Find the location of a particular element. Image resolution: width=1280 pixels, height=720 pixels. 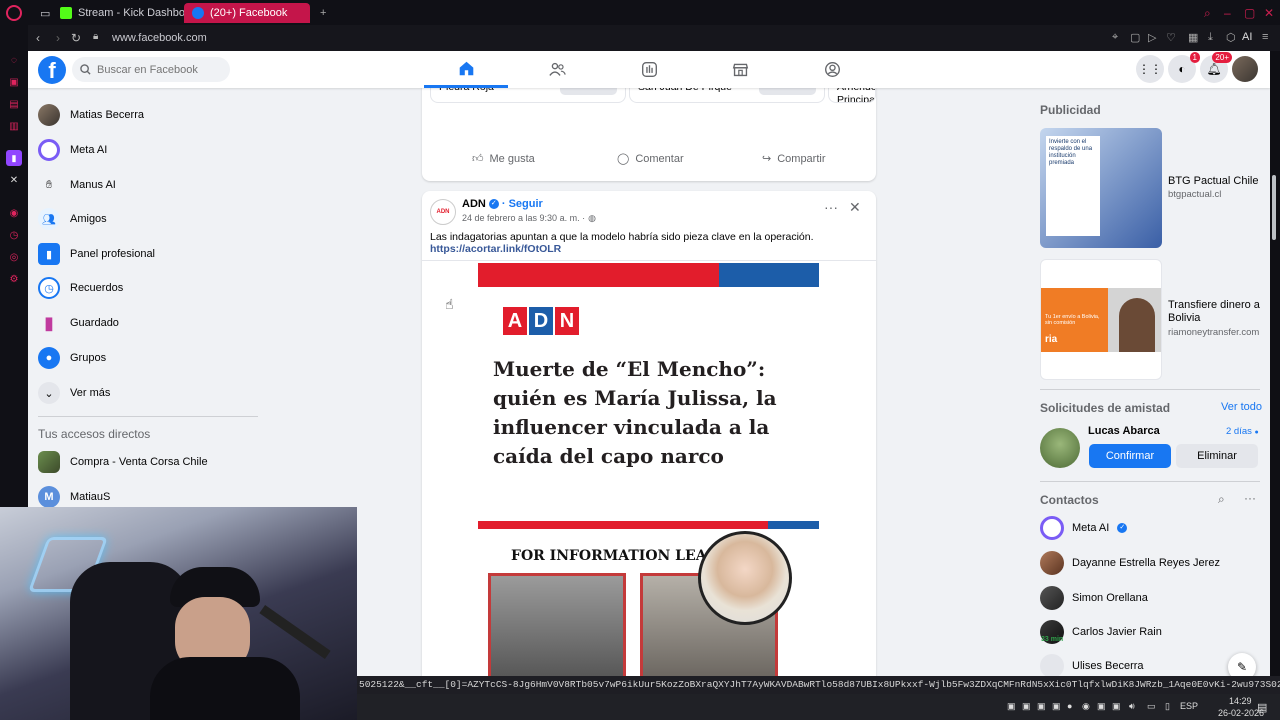

contact-item: Ulises Becerra is located at coordinates (1092, 663).